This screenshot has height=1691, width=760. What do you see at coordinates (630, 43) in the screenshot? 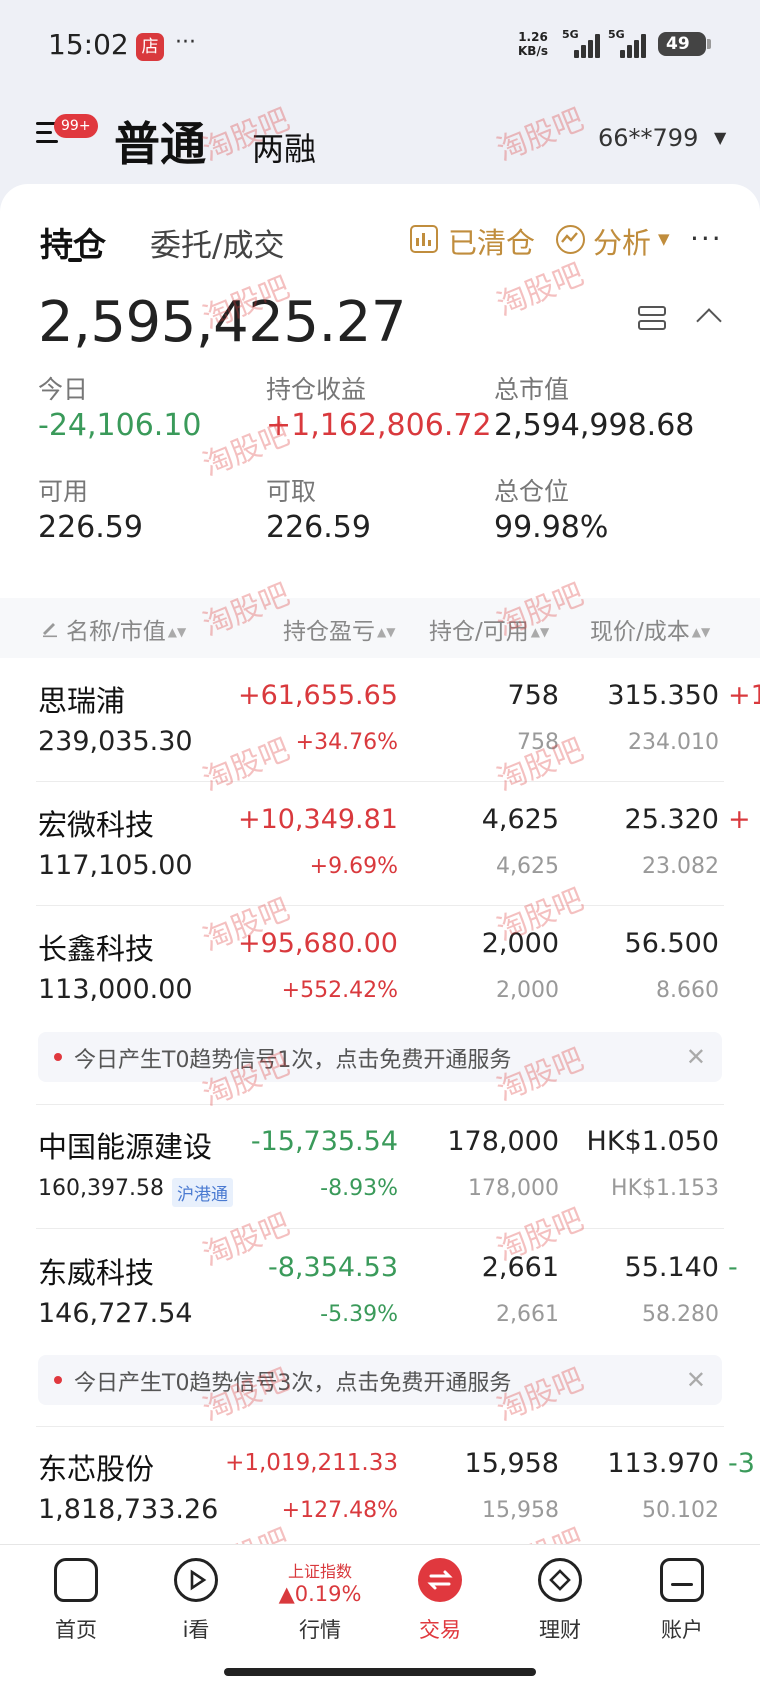
I see `cellular-signal-2-icon: 5G` at bounding box center [630, 43].